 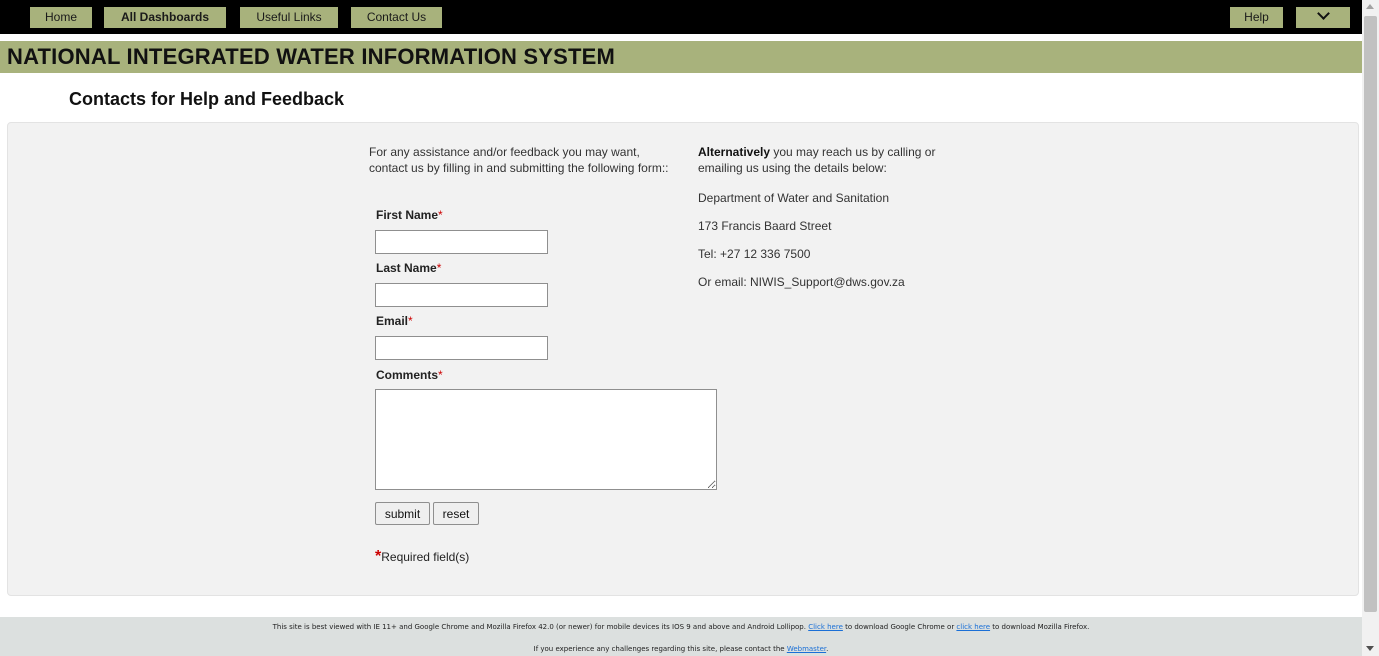 What do you see at coordinates (461, 348) in the screenshot?
I see `email-input` at bounding box center [461, 348].